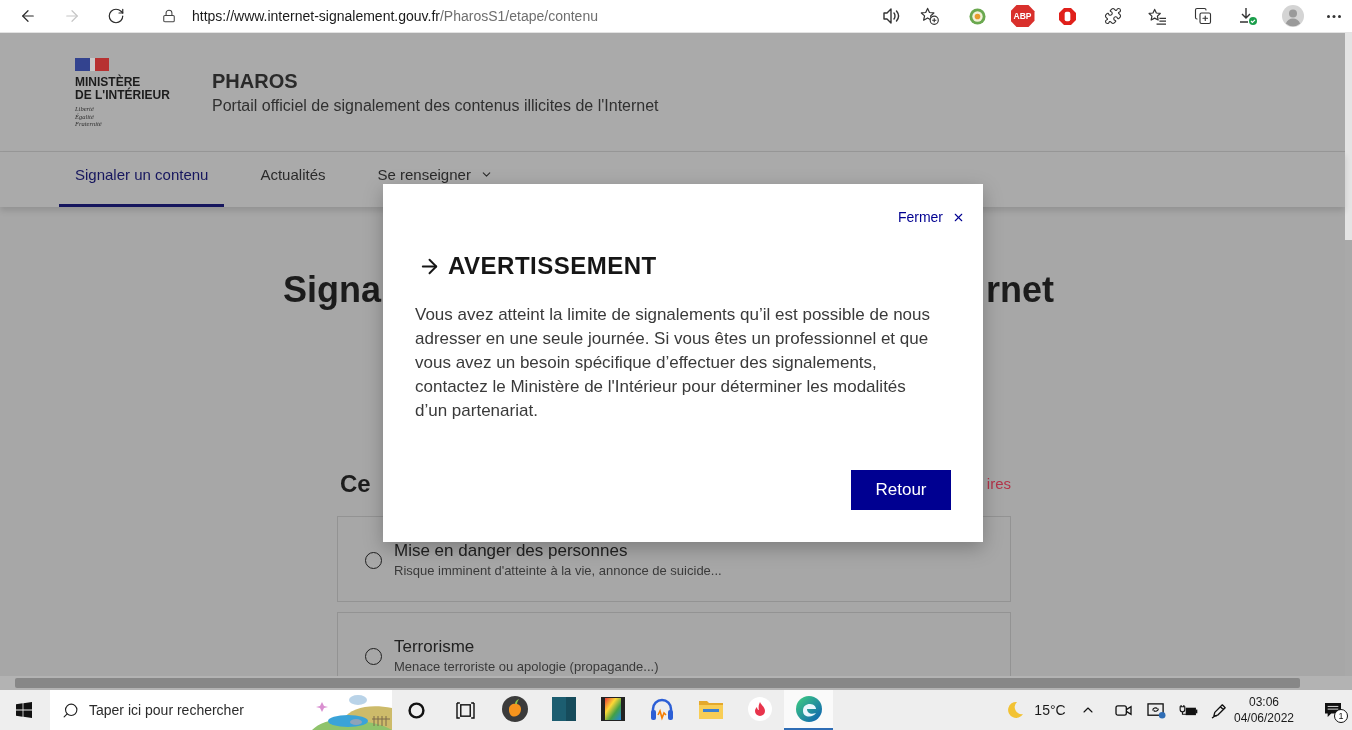 The width and height of the screenshot is (1352, 730). I want to click on windows-icon, so click(24, 710).